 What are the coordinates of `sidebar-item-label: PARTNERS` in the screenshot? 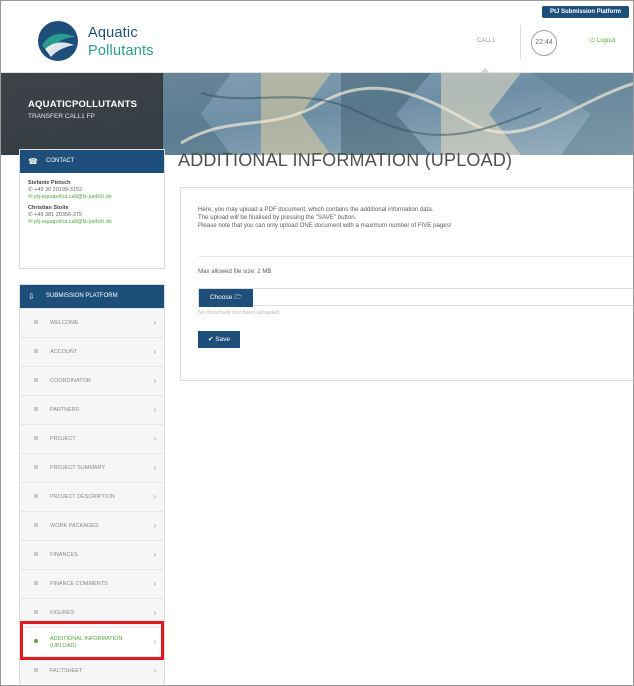 It's located at (65, 410).